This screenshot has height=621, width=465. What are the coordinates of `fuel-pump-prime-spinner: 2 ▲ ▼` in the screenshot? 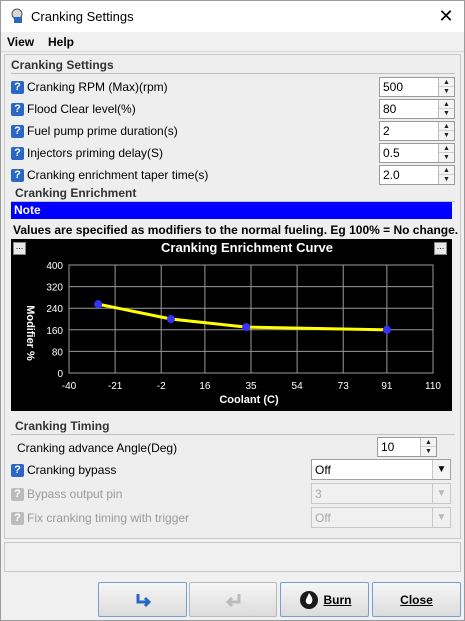 It's located at (417, 131).